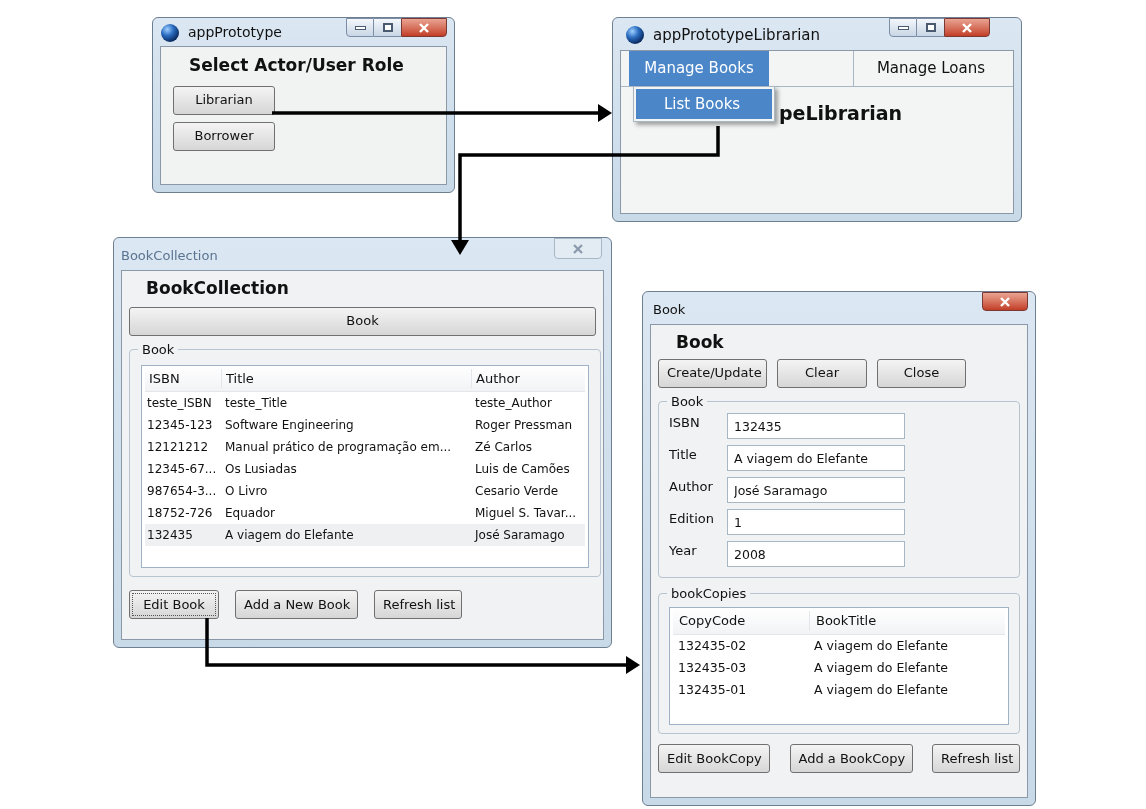 This screenshot has height=809, width=1146. Describe the element at coordinates (712, 645) in the screenshot. I see `table-cell-text: 132435-02` at that location.